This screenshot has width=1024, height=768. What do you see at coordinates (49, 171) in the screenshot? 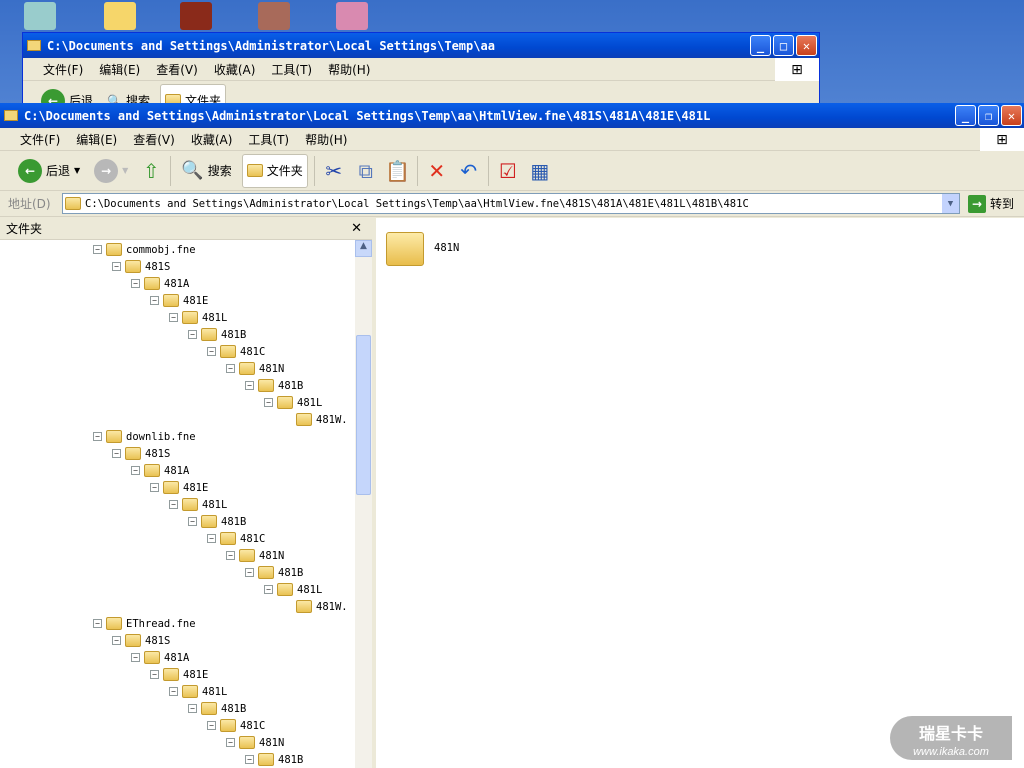
I see `back-button: ← 后退 ▼` at bounding box center [49, 171].